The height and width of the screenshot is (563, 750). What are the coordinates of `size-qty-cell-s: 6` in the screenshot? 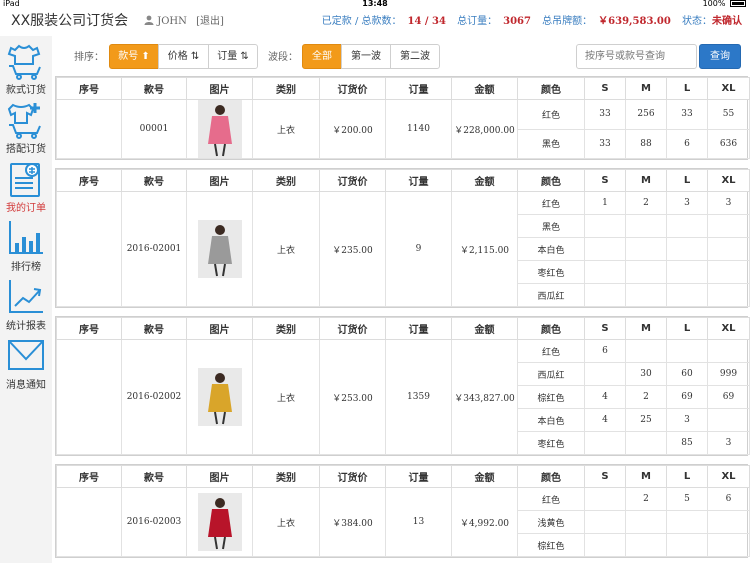 It's located at (605, 351).